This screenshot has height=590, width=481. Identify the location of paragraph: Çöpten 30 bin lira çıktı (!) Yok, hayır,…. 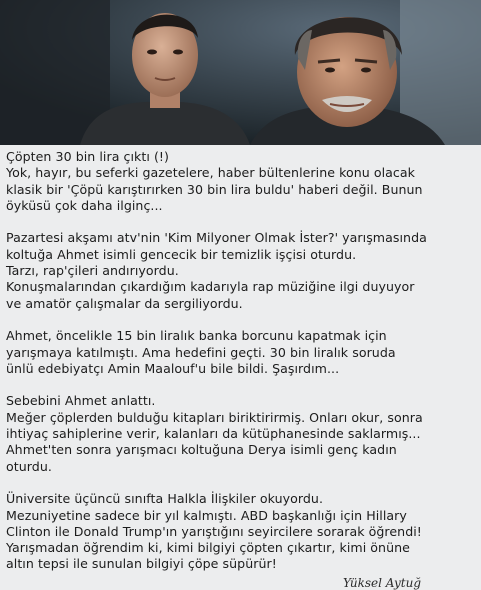
(242, 181).